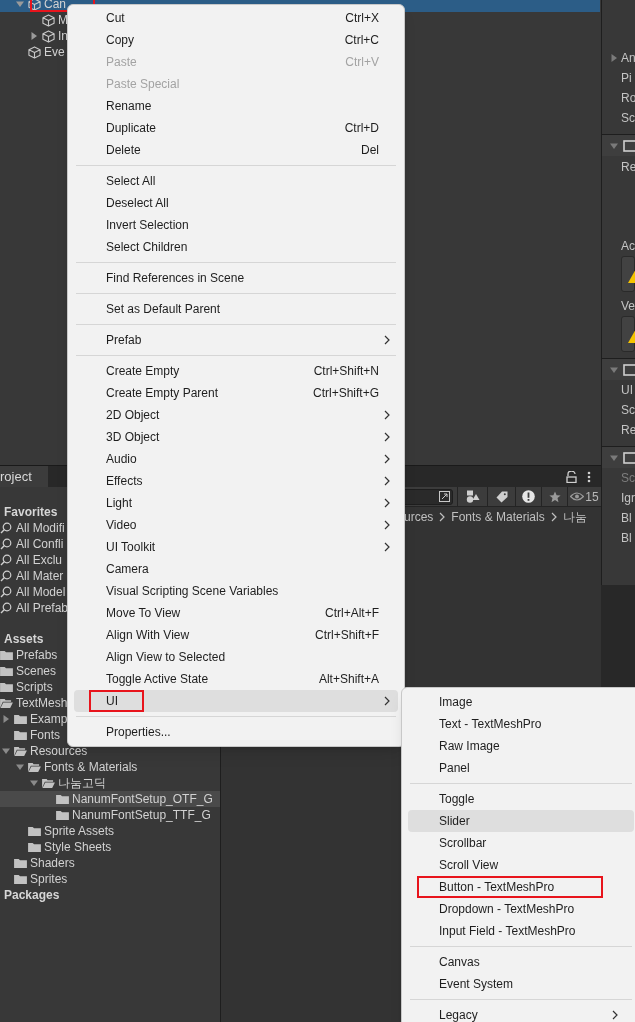 This screenshot has height=1022, width=635. What do you see at coordinates (628, 98) in the screenshot?
I see `property-label: Ro` at bounding box center [628, 98].